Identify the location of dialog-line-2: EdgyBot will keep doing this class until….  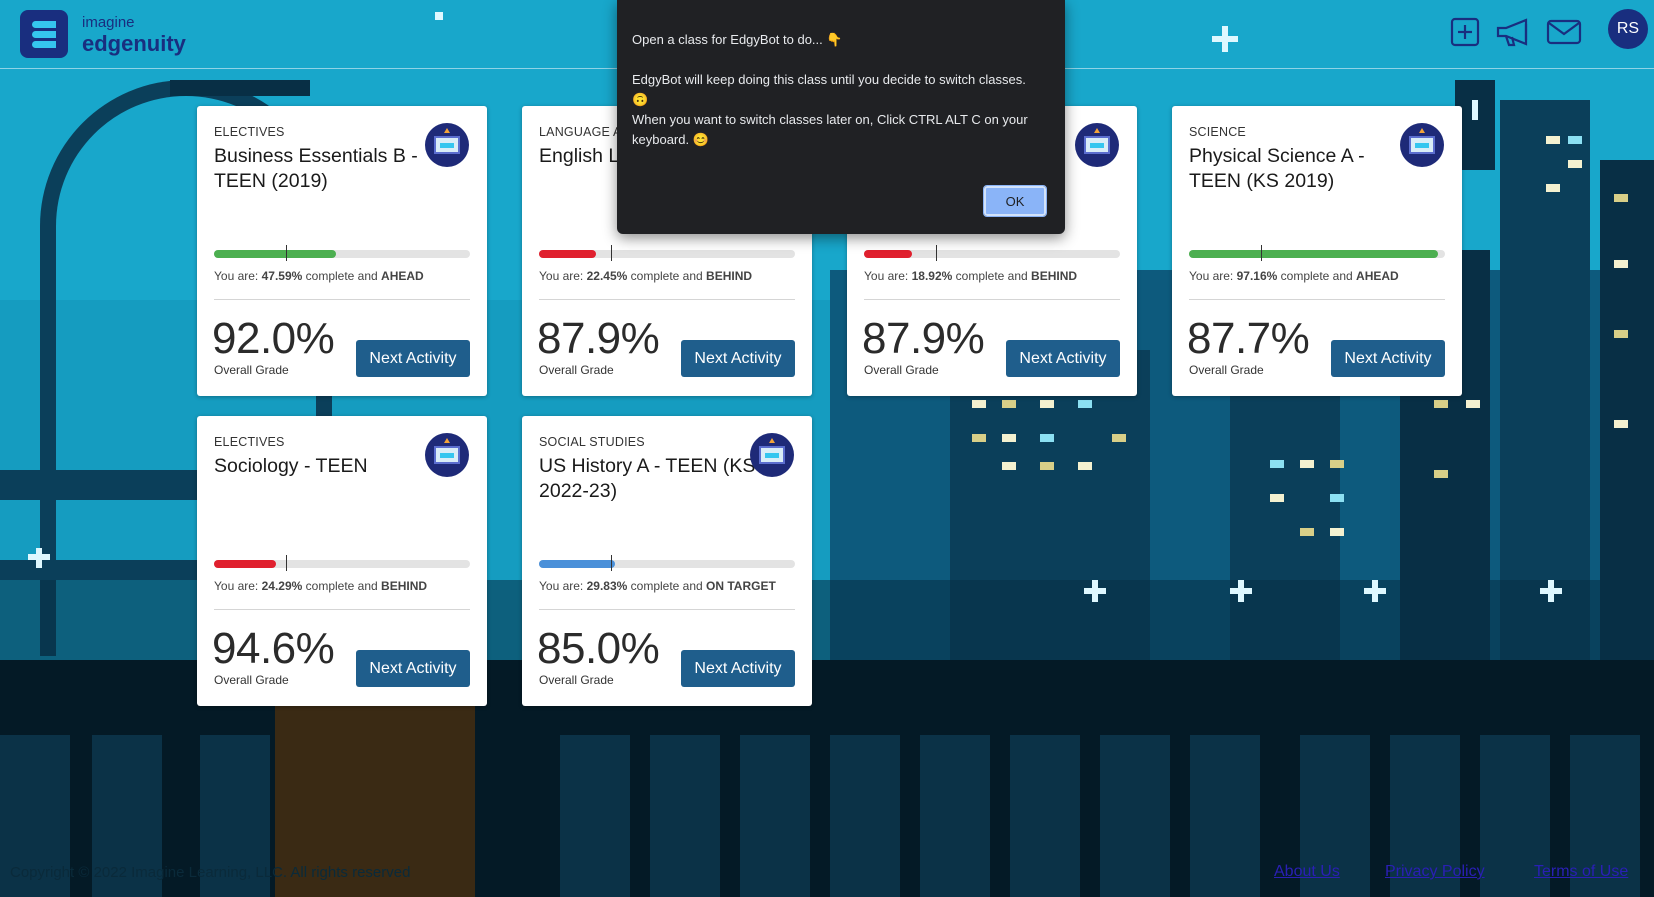
(829, 89).